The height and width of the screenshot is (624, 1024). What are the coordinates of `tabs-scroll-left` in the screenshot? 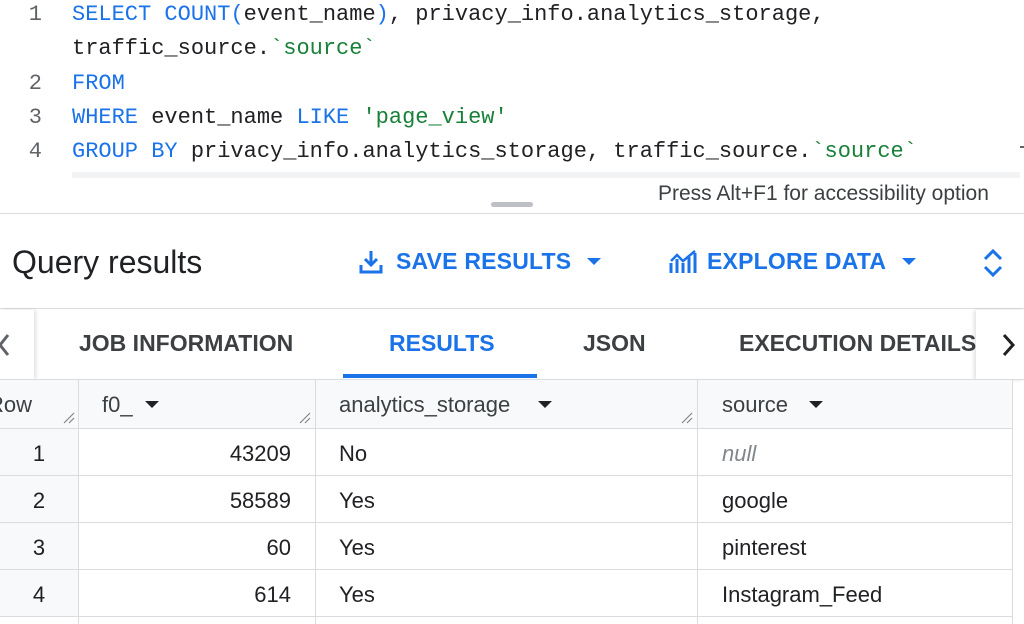 It's located at (17, 345).